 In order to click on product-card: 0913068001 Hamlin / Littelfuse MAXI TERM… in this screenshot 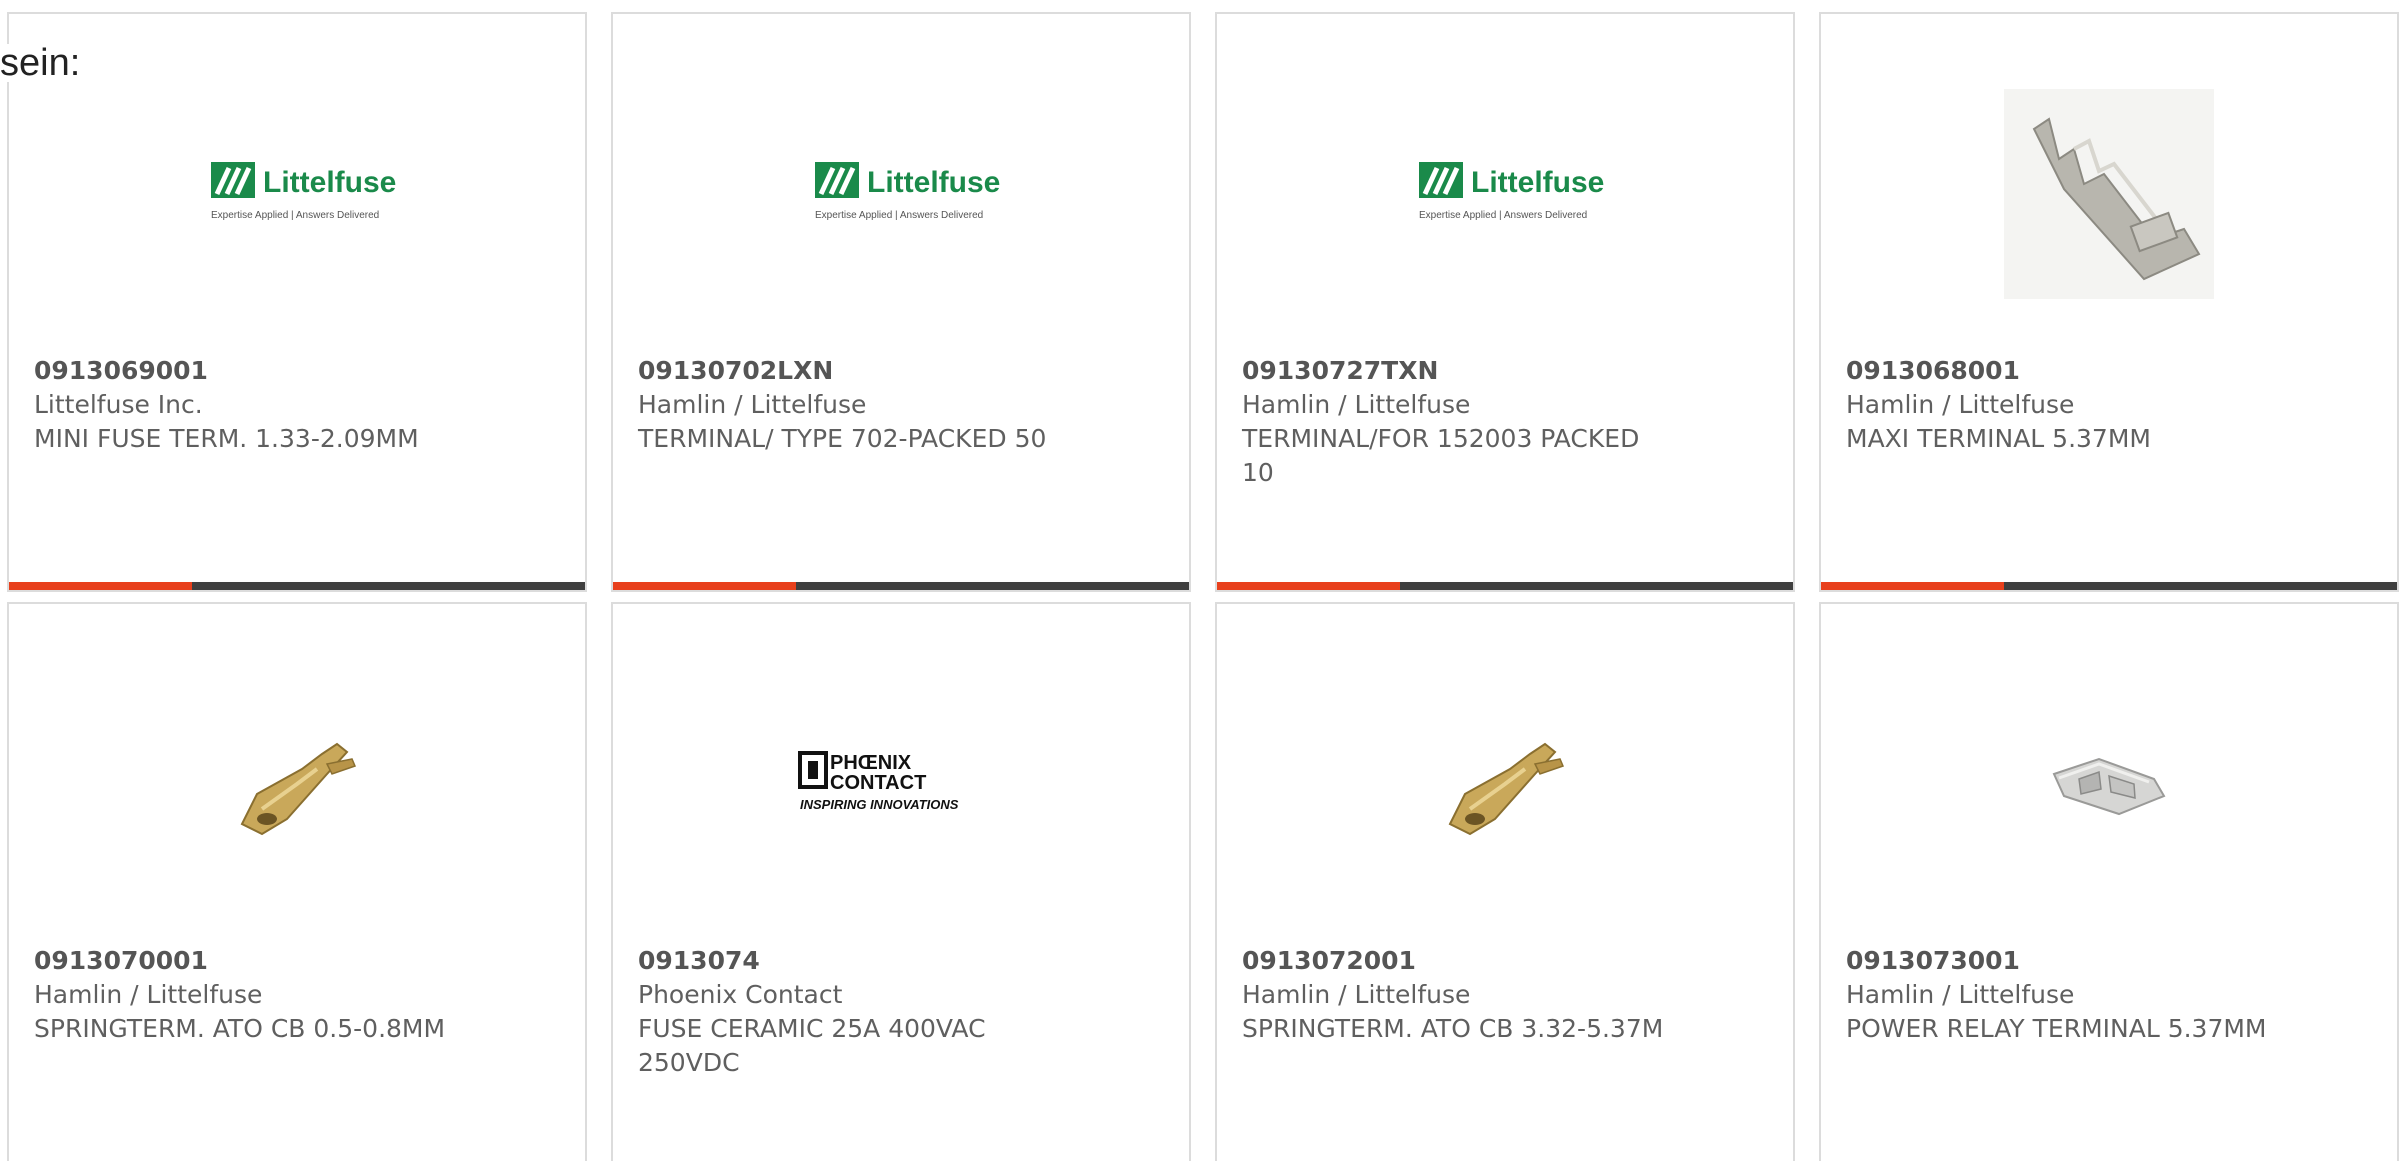, I will do `click(2109, 302)`.